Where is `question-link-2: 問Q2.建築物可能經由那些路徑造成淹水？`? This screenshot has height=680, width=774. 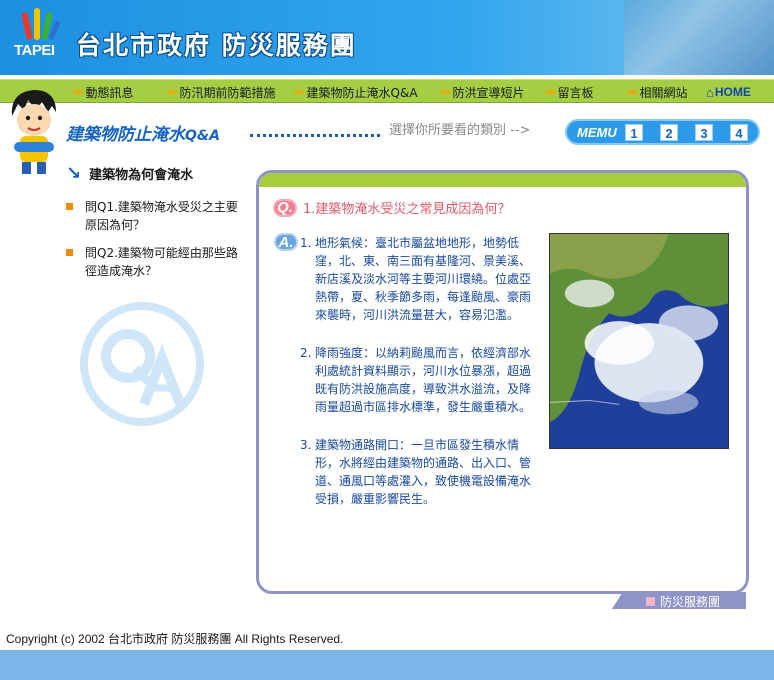
question-link-2: 問Q2.建築物可能經由那些路徑造成淹水？ is located at coordinates (156, 262).